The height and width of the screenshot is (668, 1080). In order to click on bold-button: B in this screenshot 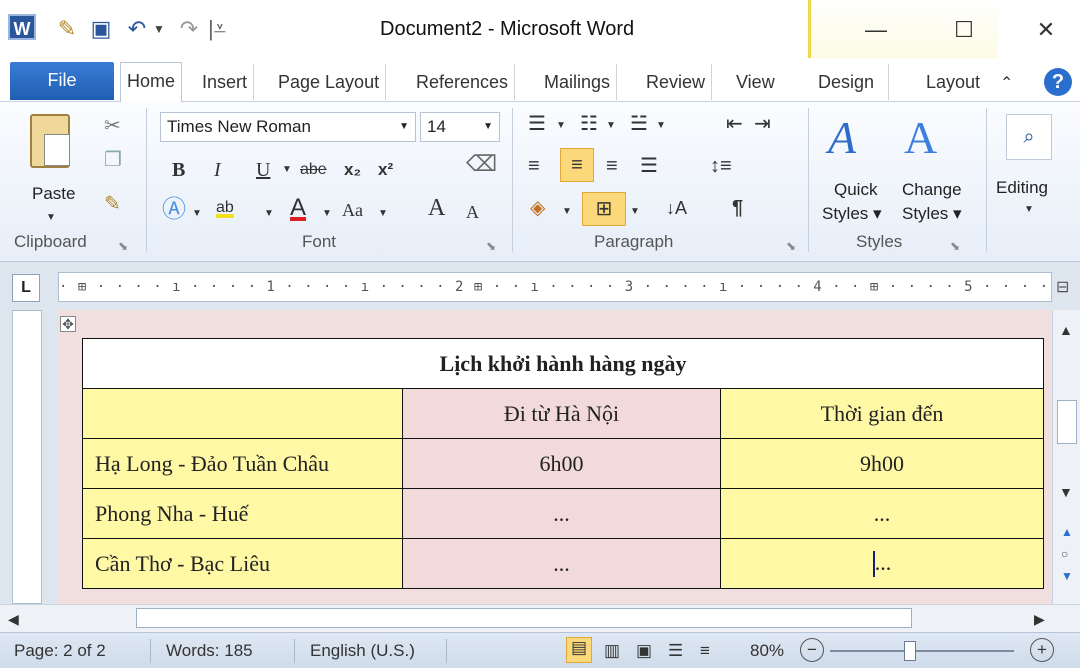, I will do `click(178, 170)`.